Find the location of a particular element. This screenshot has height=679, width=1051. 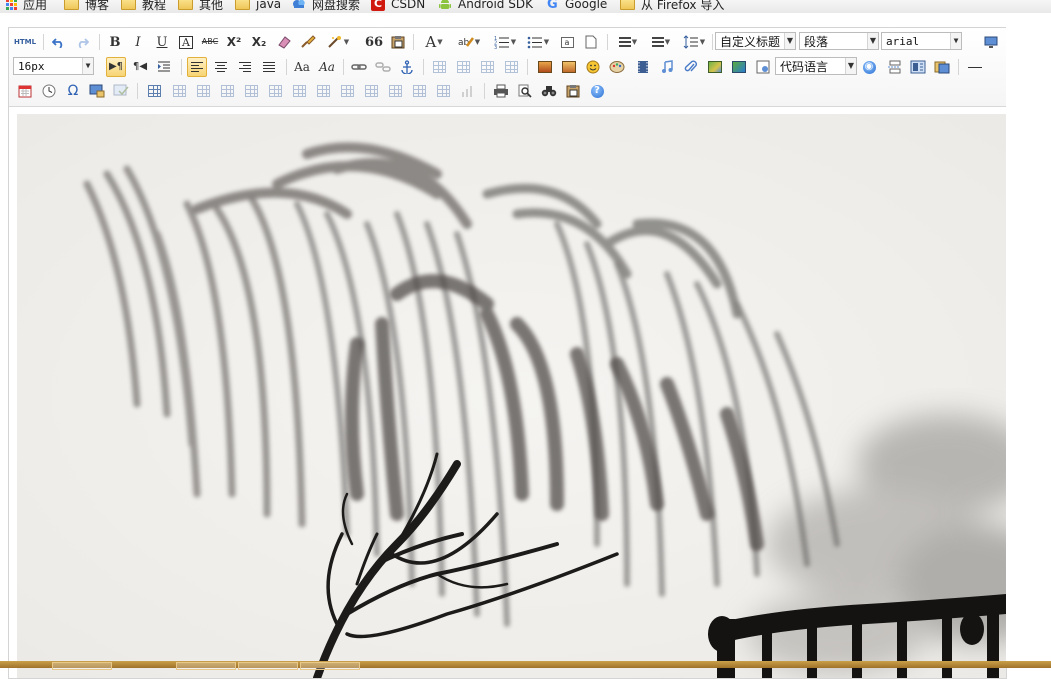

custom-style-select: 自定义标题 ▼ is located at coordinates (755, 41).